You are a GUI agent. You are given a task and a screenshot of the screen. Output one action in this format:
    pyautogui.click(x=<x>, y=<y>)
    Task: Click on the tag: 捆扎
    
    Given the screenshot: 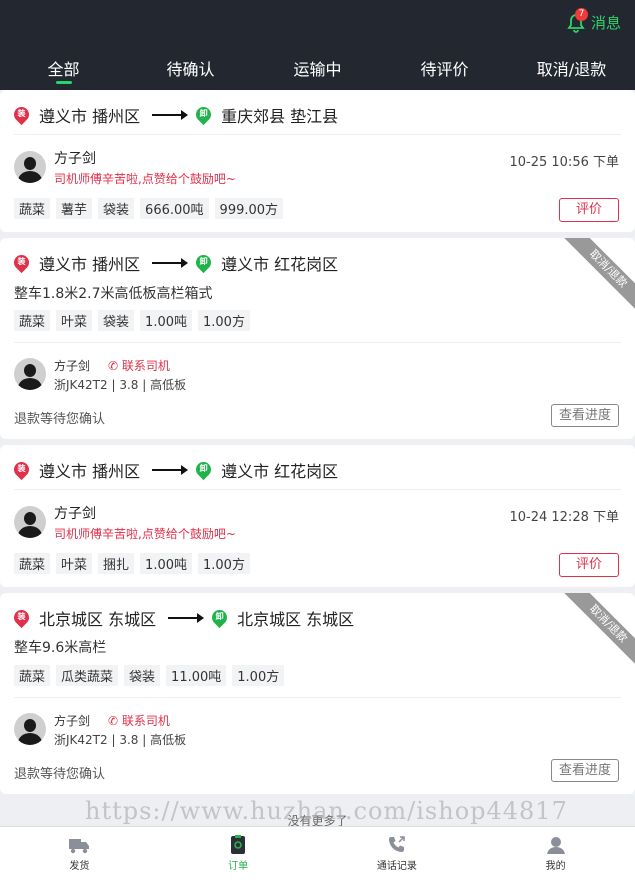 What is the action you would take?
    pyautogui.click(x=116, y=563)
    